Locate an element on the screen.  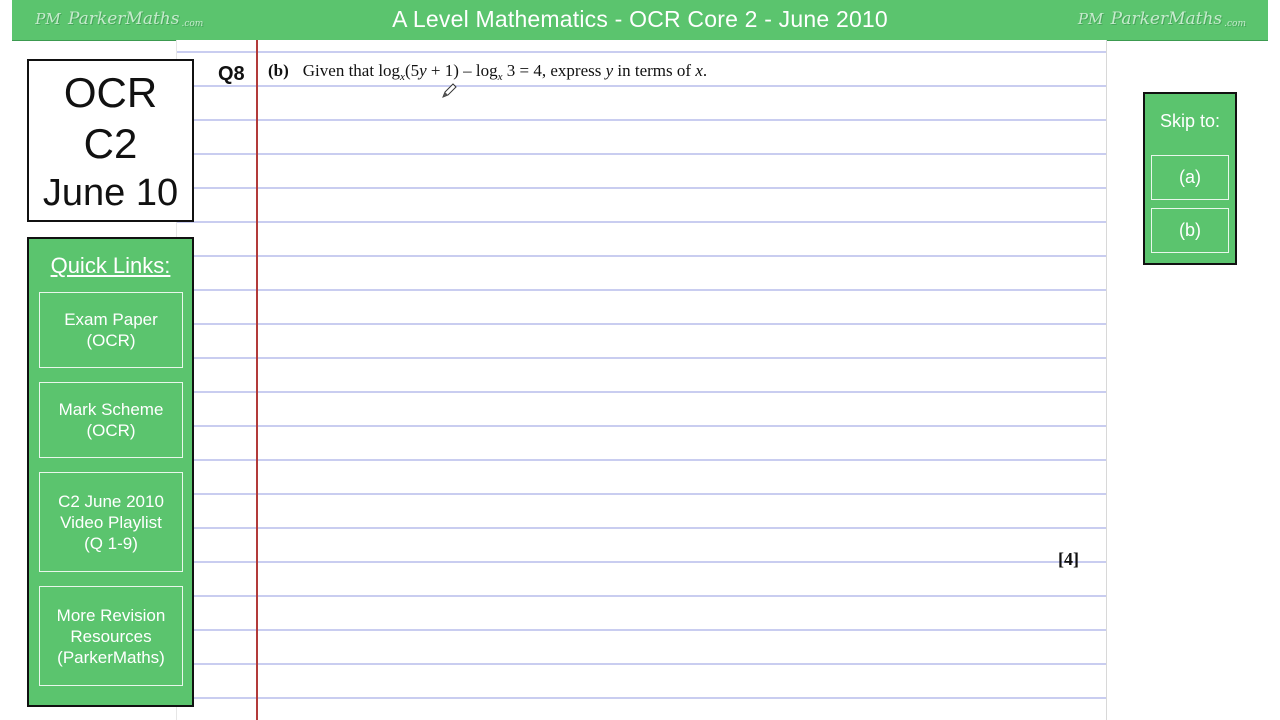
brand-name: ParkerMaths is located at coordinates (1166, 19).